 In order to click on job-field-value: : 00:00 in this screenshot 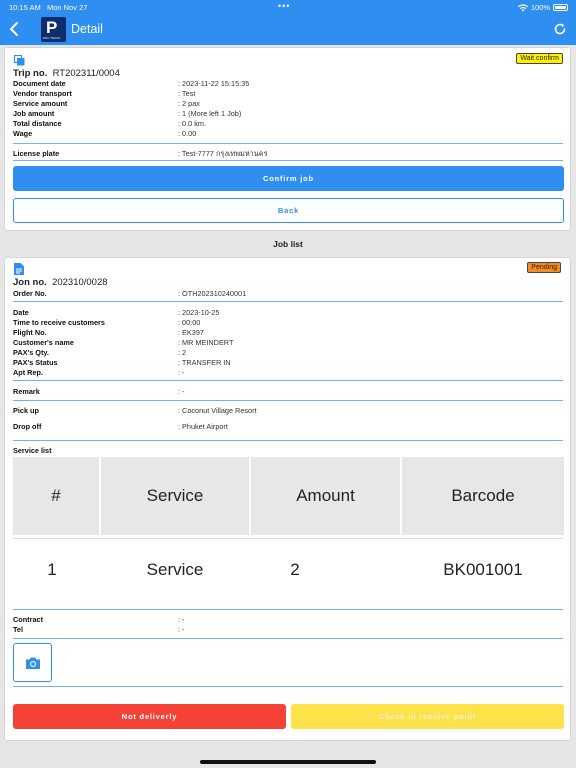, I will do `click(189, 322)`.